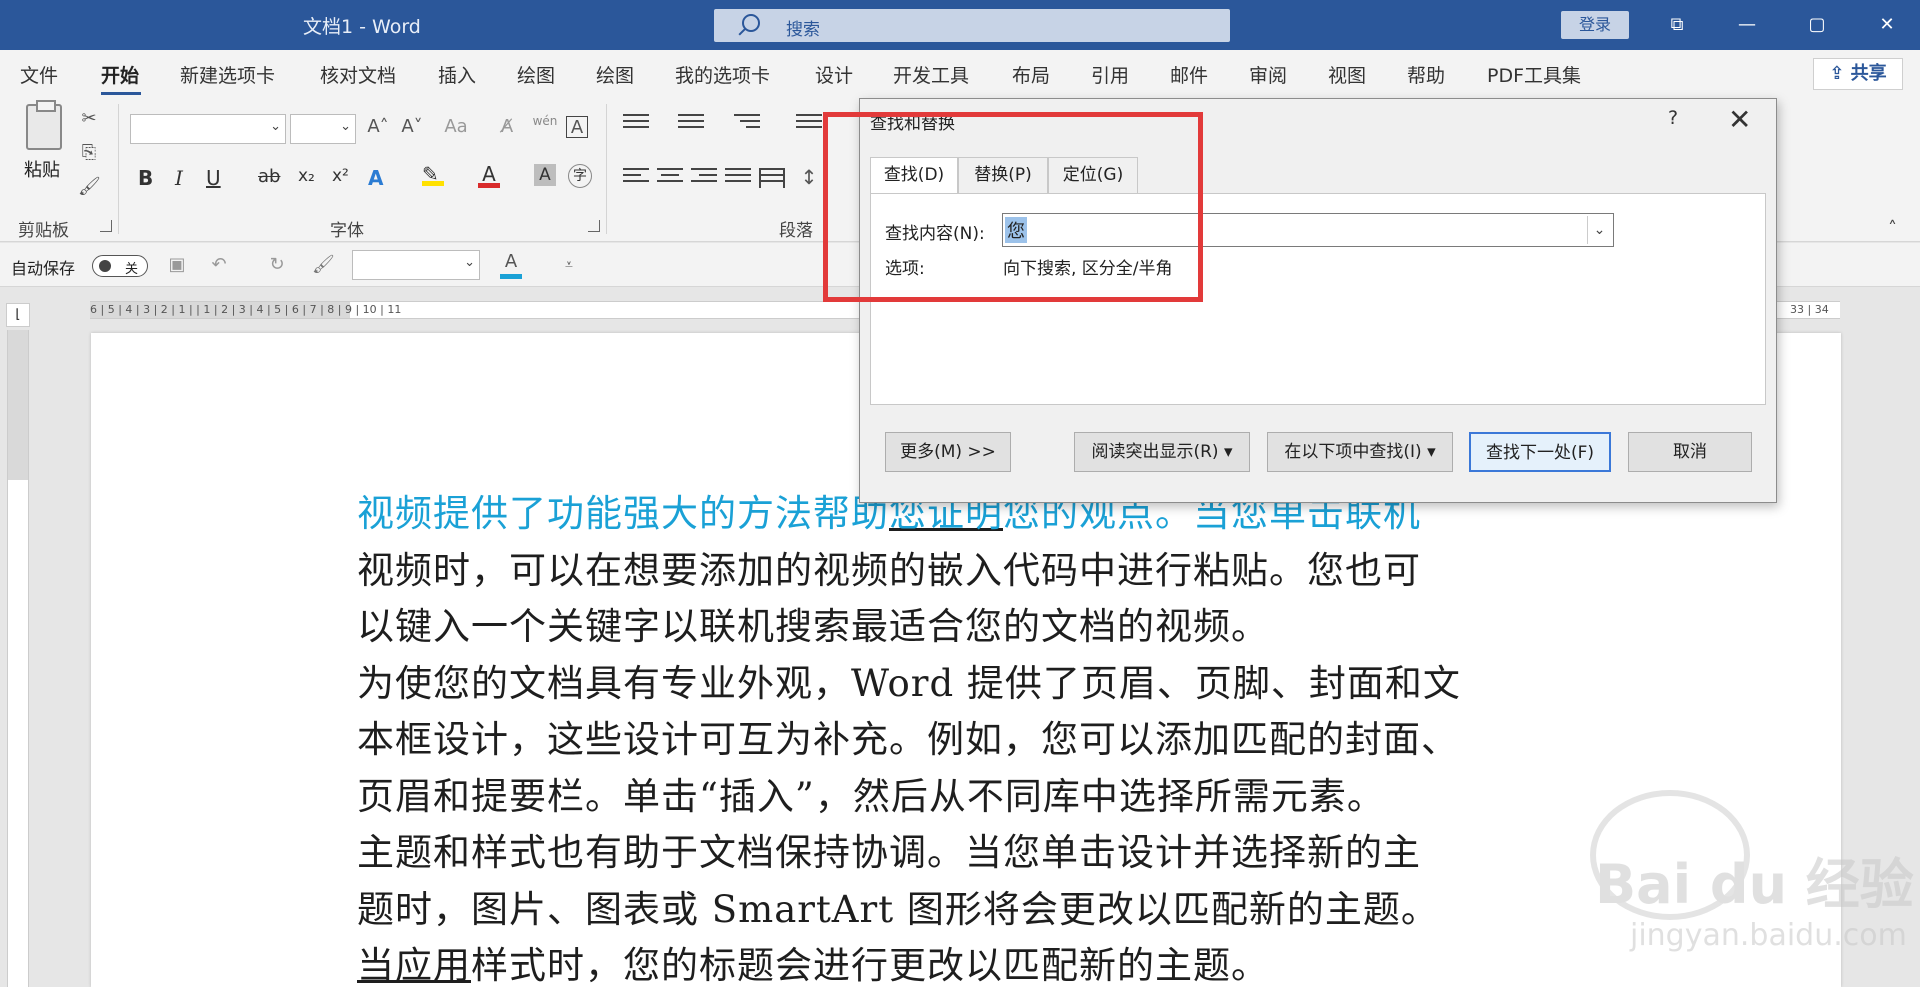  What do you see at coordinates (456, 127) in the screenshot?
I see `change-case-icon: Aa` at bounding box center [456, 127].